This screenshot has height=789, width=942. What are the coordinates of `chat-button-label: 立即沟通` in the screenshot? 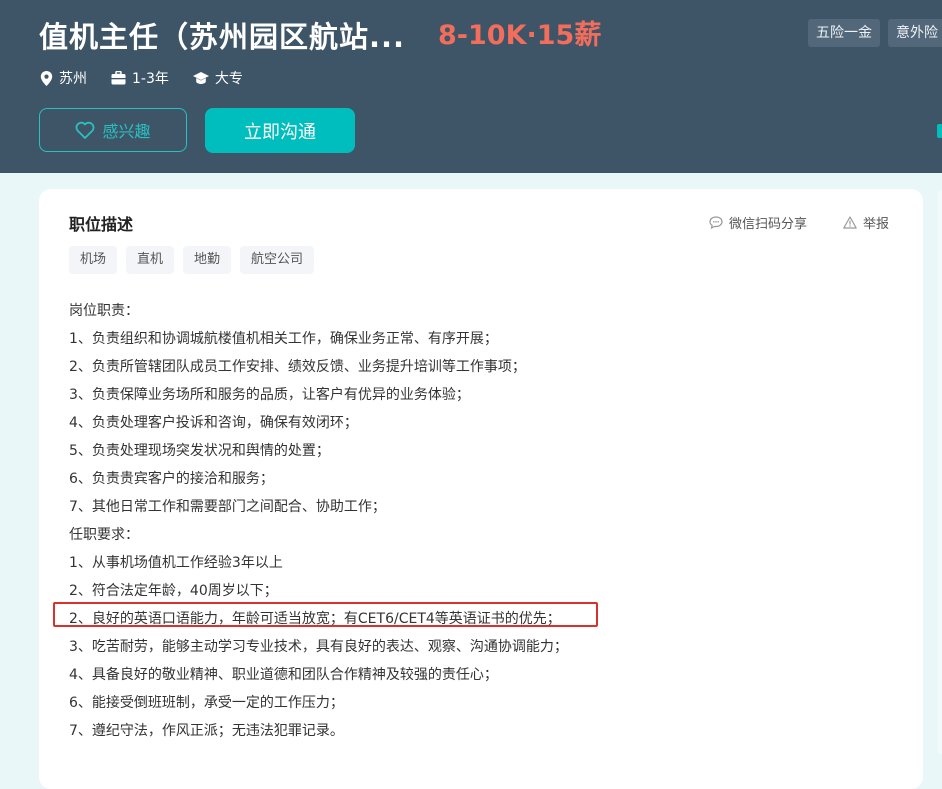 It's located at (280, 132).